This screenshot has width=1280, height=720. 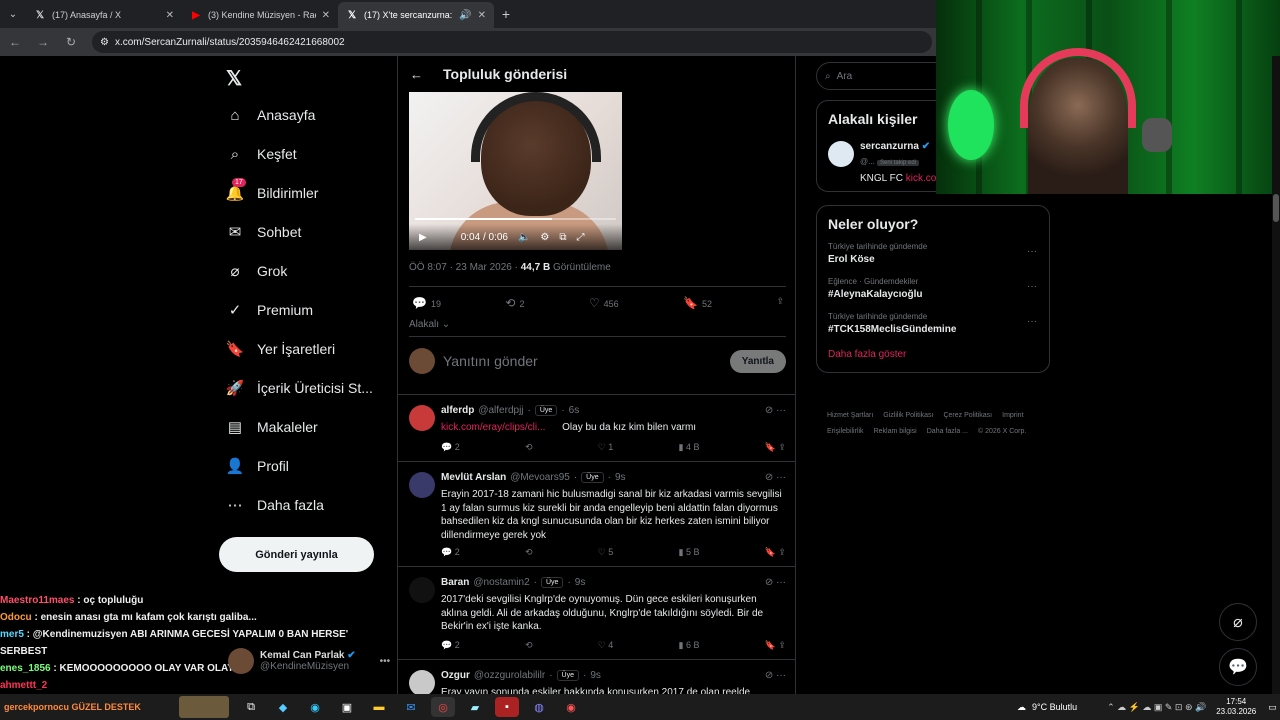 I want to click on relevance-dropdown: Alakalı ⌄, so click(x=429, y=324).